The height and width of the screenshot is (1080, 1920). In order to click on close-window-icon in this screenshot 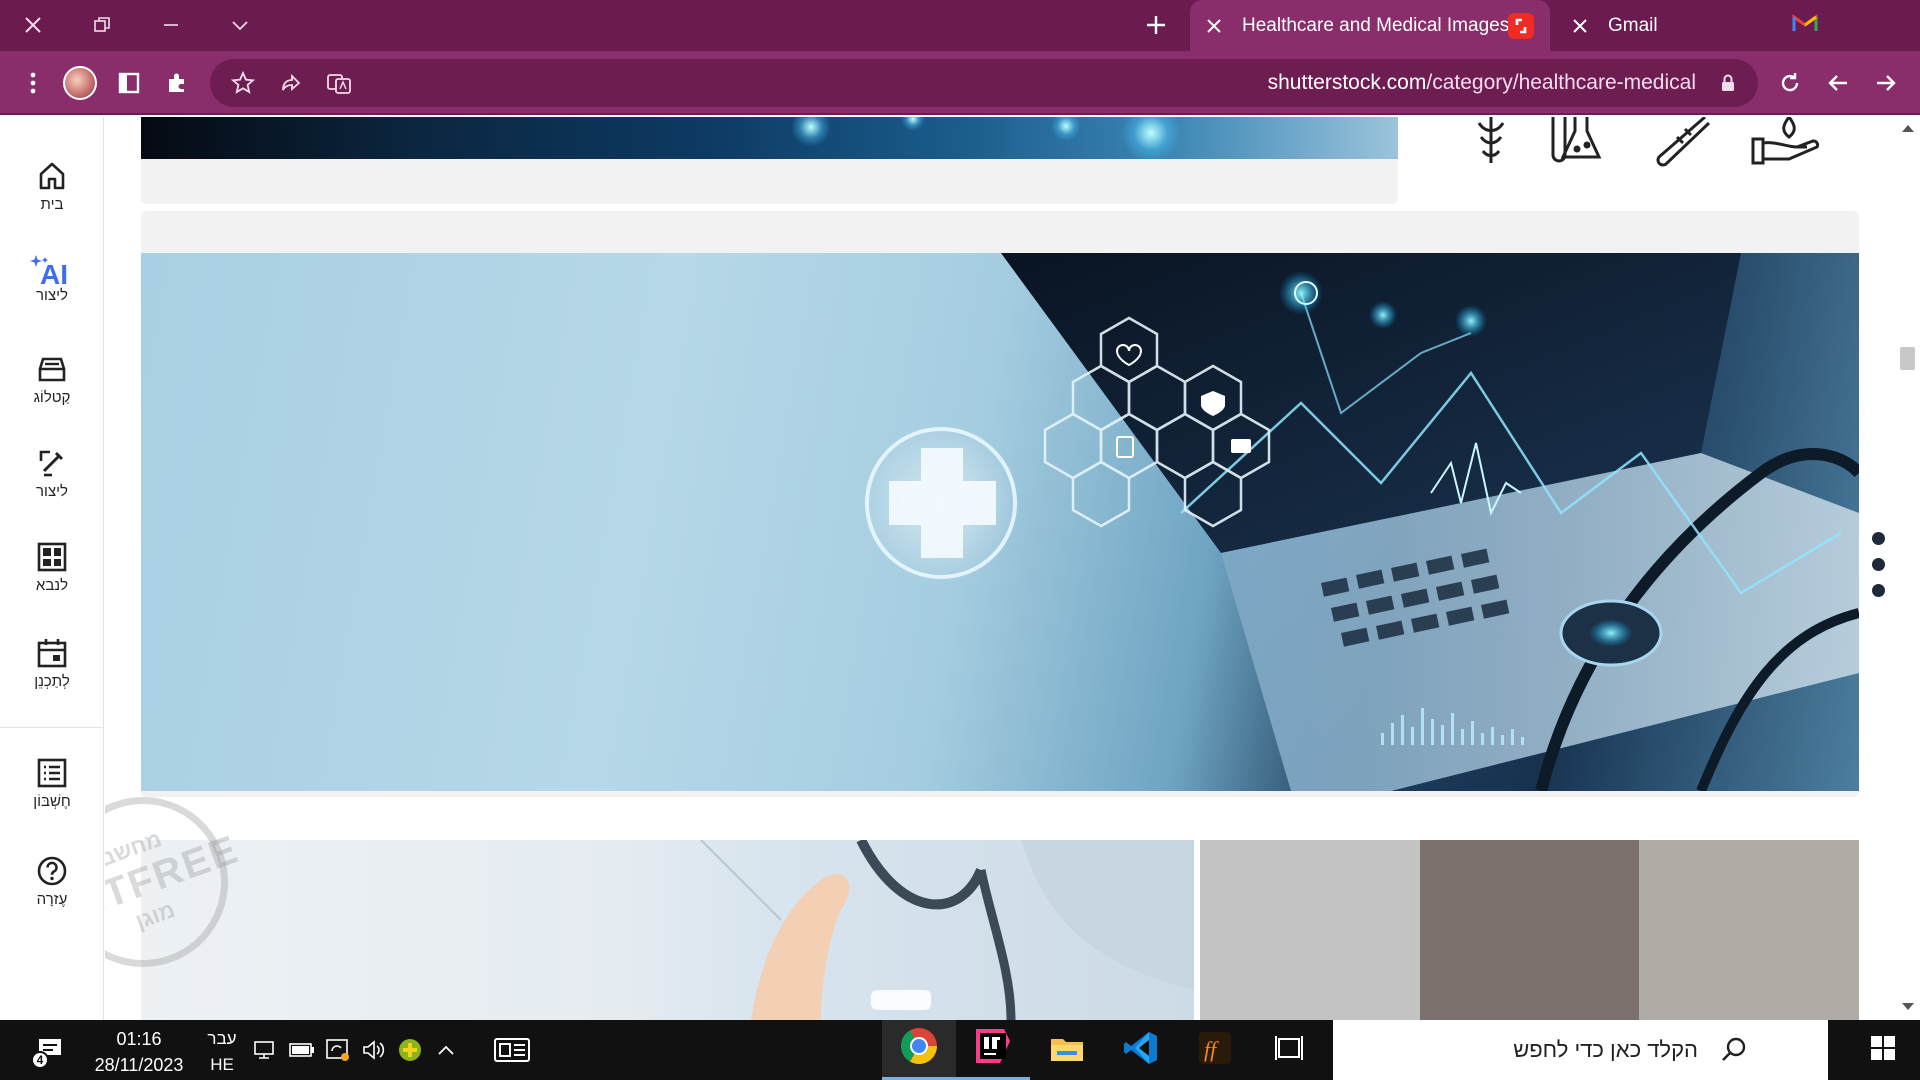, I will do `click(33, 25)`.